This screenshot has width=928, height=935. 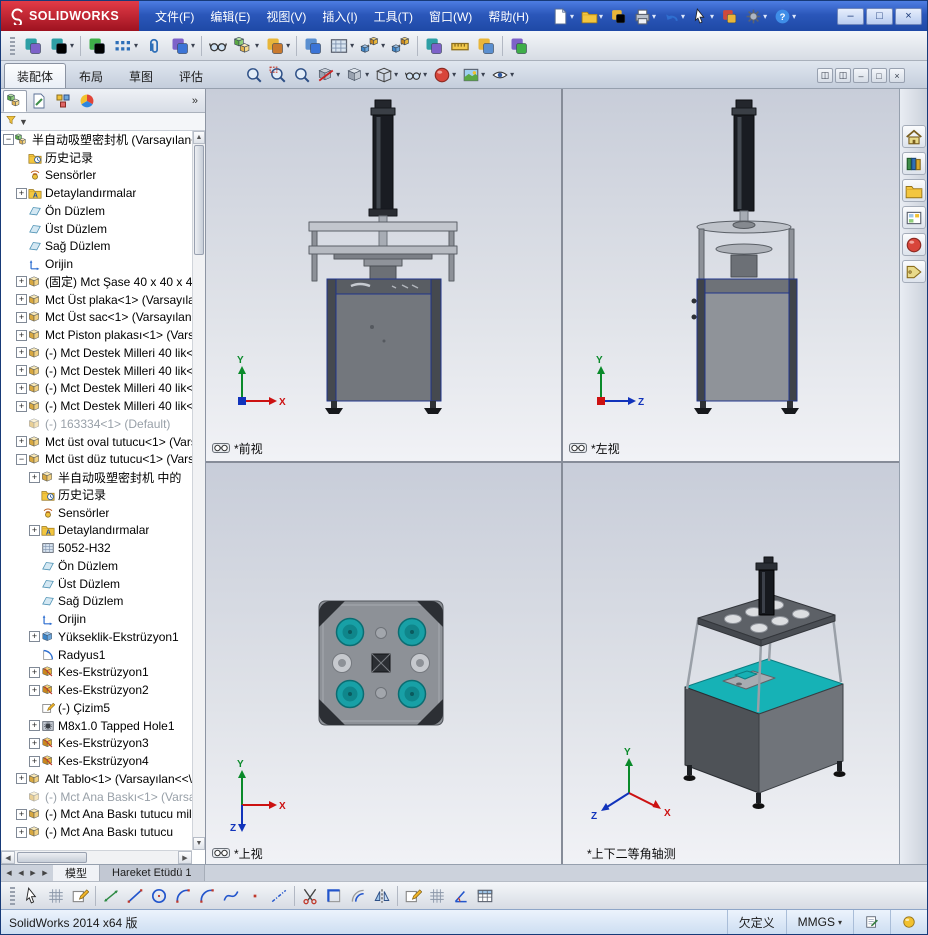 What do you see at coordinates (96, 744) in the screenshot?
I see `tree-item: + Kes-Ekstrüzyon3` at bounding box center [96, 744].